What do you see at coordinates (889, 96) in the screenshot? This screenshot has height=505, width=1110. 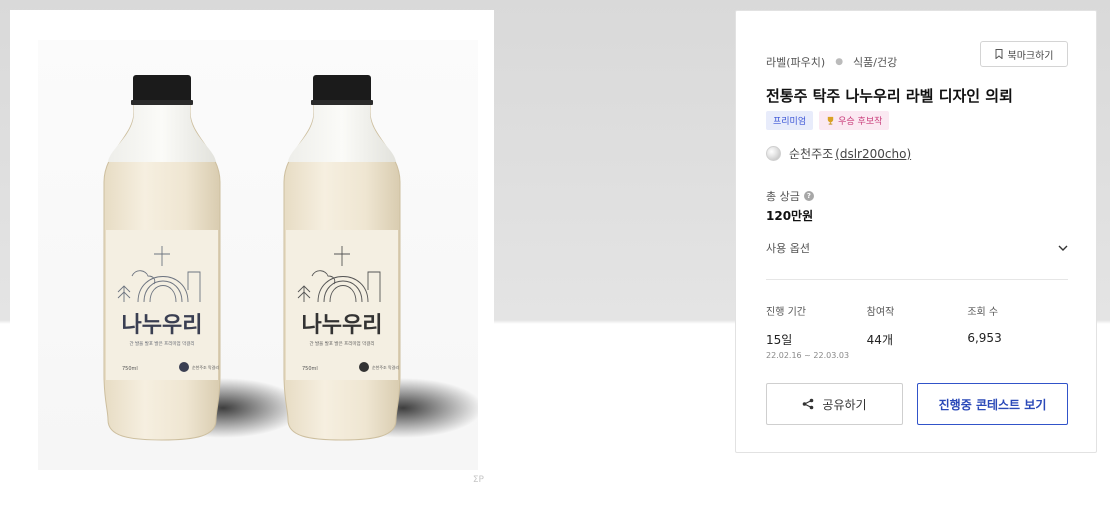 I see `contest-title: 전통주 탁주 나누우리 라벨 디자인 의뢰` at bounding box center [889, 96].